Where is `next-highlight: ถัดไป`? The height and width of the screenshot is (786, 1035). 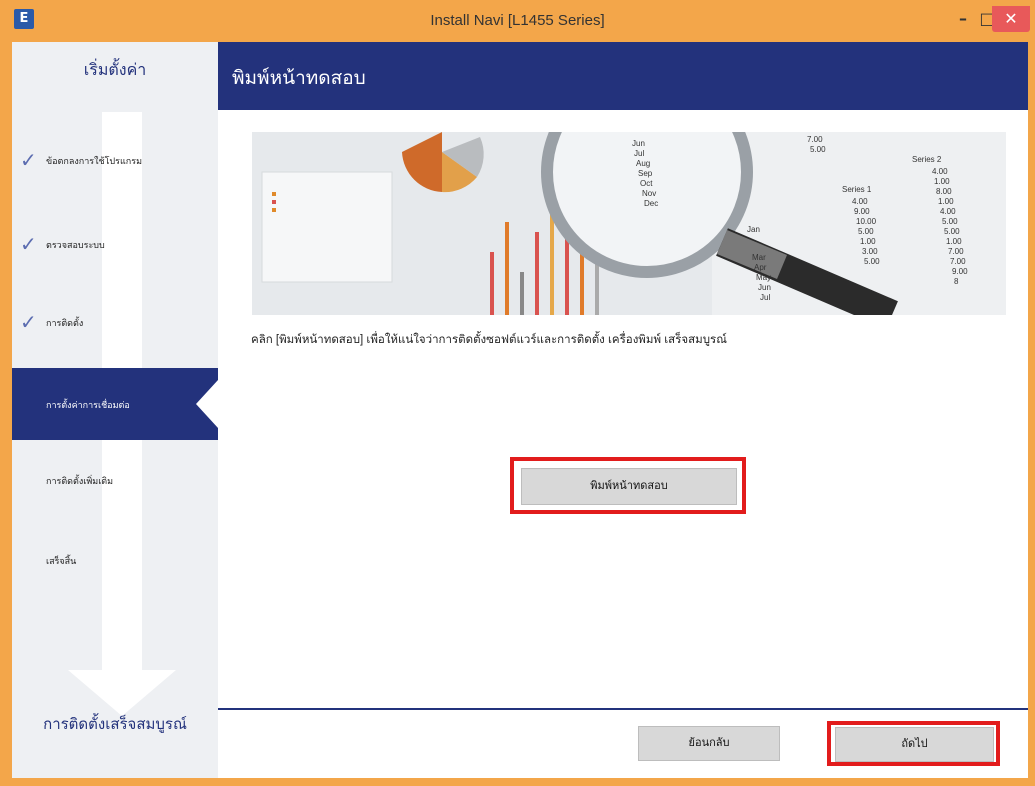
next-highlight: ถัดไป is located at coordinates (913, 743).